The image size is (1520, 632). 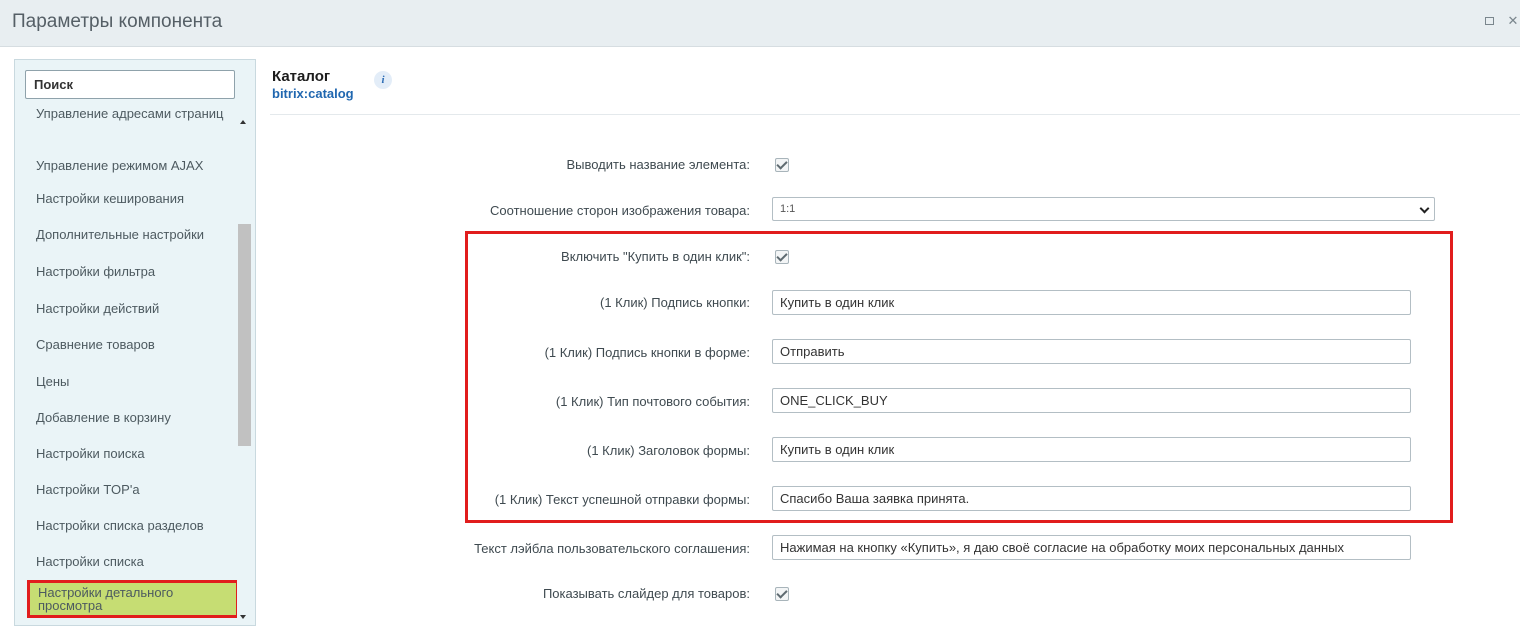 I want to click on aspect-ratio-select: 1:1, so click(x=1103, y=209).